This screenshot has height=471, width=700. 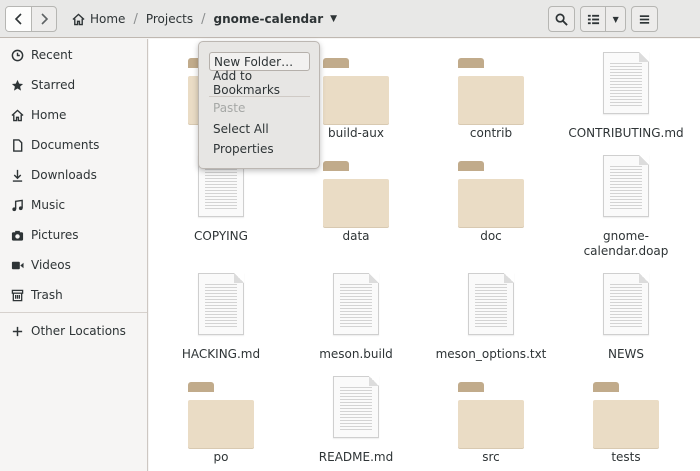 I want to click on sidebar-item-label: Starred, so click(x=53, y=85).